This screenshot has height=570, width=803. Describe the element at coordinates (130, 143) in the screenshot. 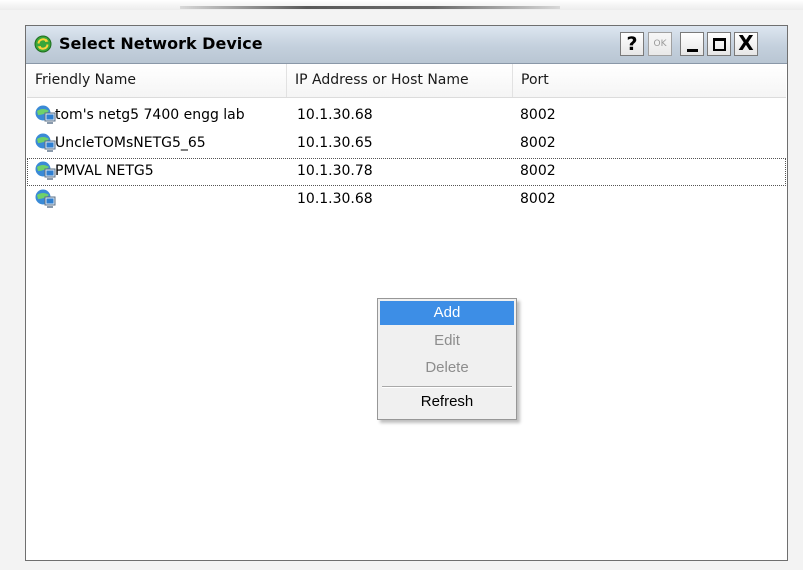

I see `device-friendly-name: UncleTOMsNETG5_65` at that location.